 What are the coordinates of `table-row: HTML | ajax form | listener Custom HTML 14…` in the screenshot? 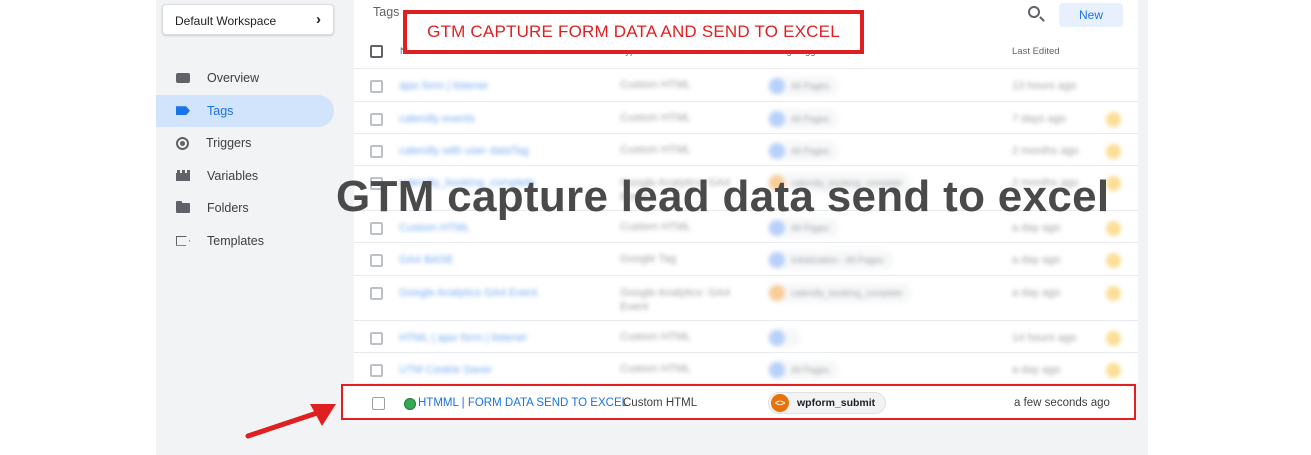 It's located at (746, 336).